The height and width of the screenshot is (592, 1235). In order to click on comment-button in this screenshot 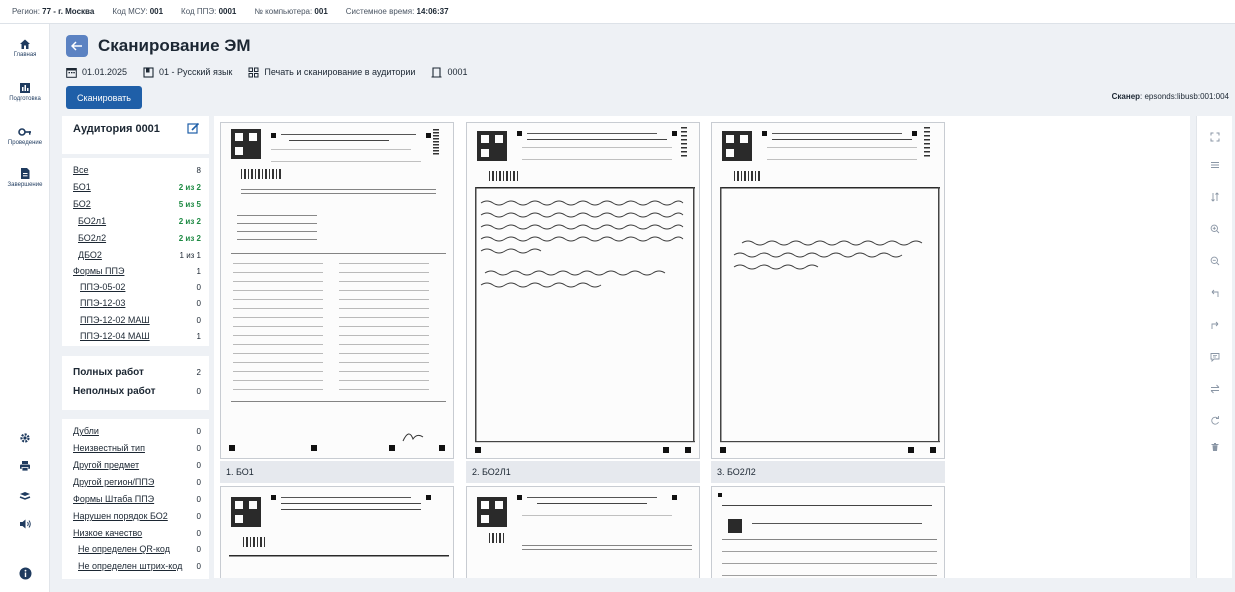, I will do `click(1215, 357)`.